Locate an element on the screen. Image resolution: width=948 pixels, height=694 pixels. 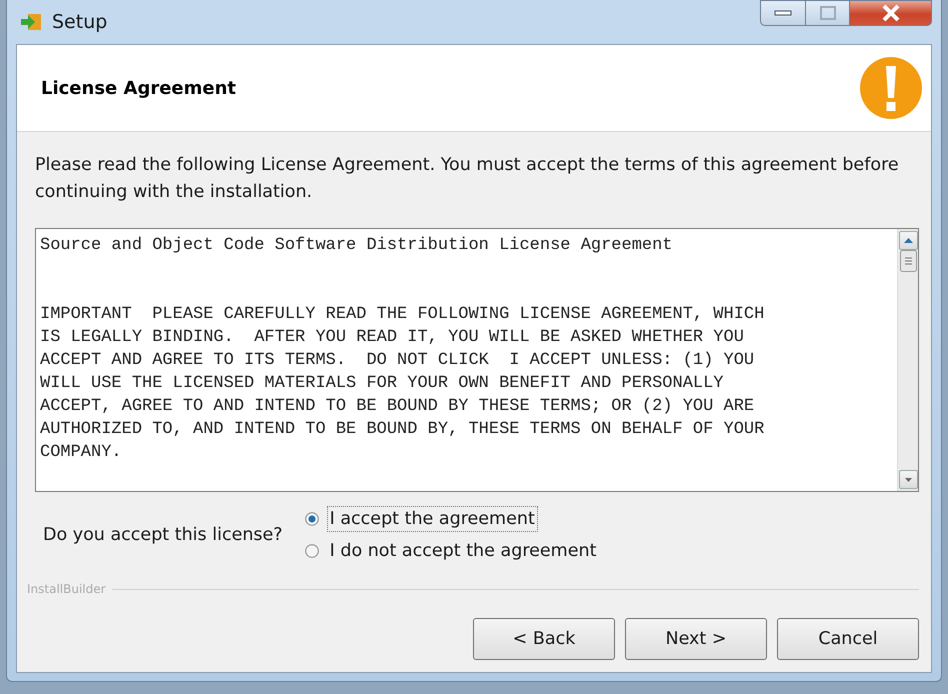
scroll-up-icon is located at coordinates (908, 240).